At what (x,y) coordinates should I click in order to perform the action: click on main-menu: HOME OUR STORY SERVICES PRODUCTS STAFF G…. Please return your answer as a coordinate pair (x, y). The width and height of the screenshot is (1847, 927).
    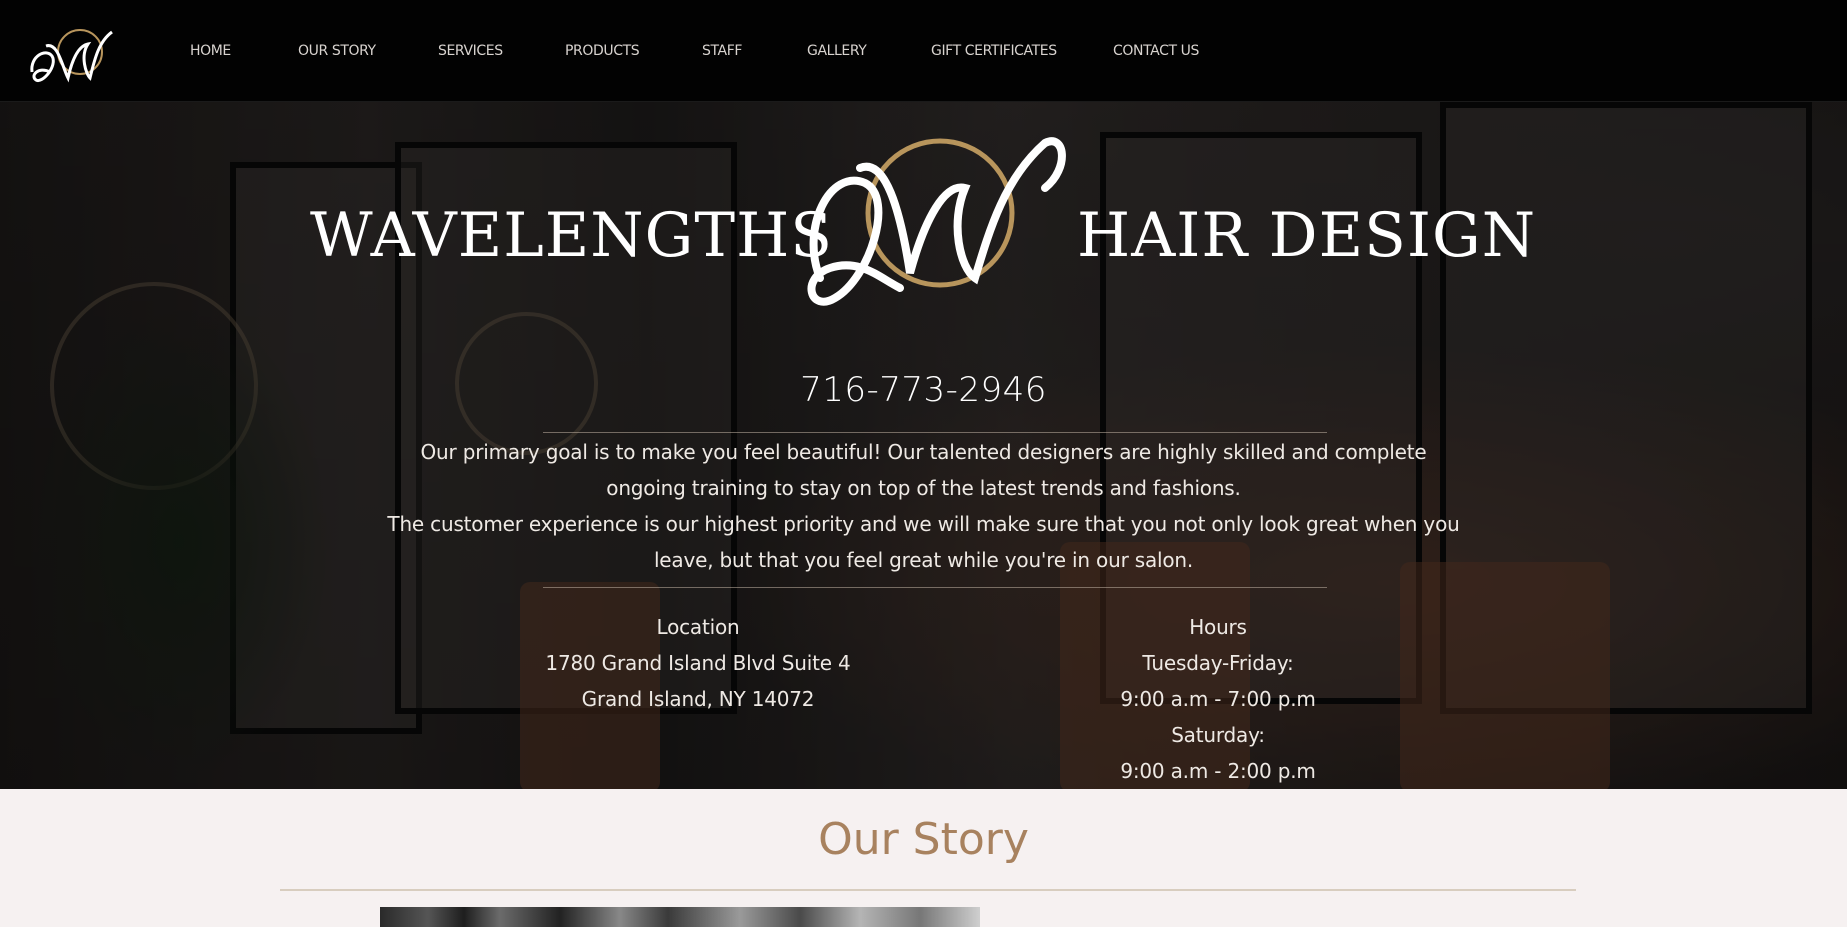
    Looking at the image, I should click on (694, 51).